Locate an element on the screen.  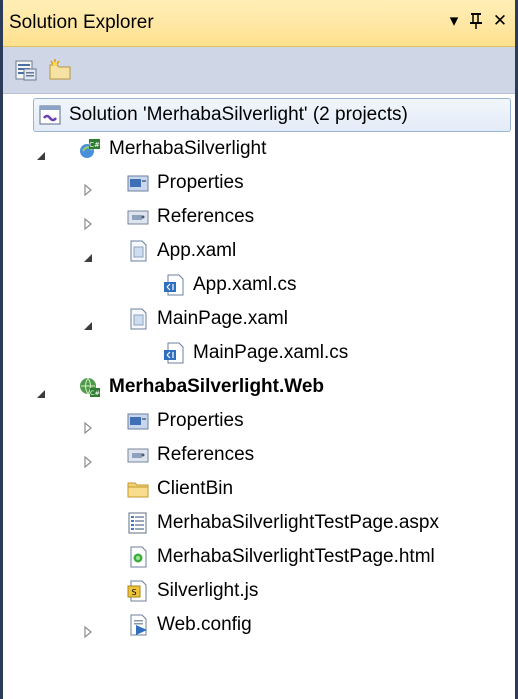
tree-item-label: App.xaml.cs is located at coordinates (245, 284).